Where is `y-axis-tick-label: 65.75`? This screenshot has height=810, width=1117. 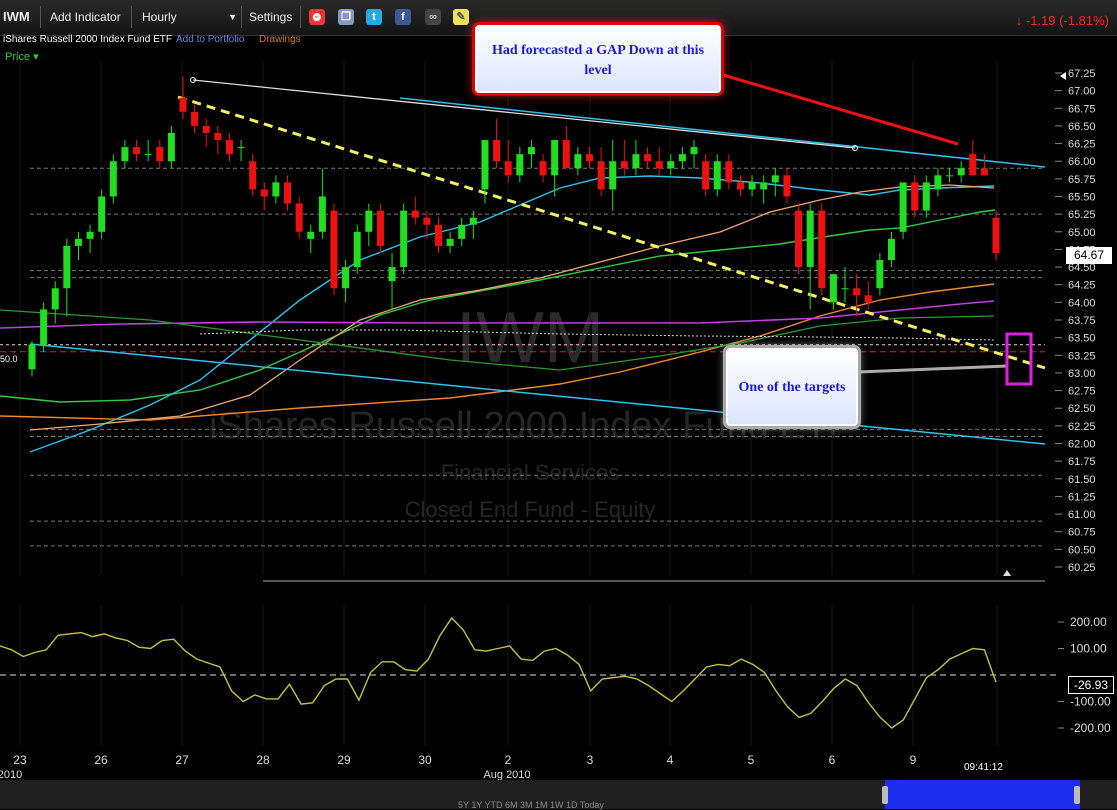
y-axis-tick-label: 65.75 is located at coordinates (1082, 180).